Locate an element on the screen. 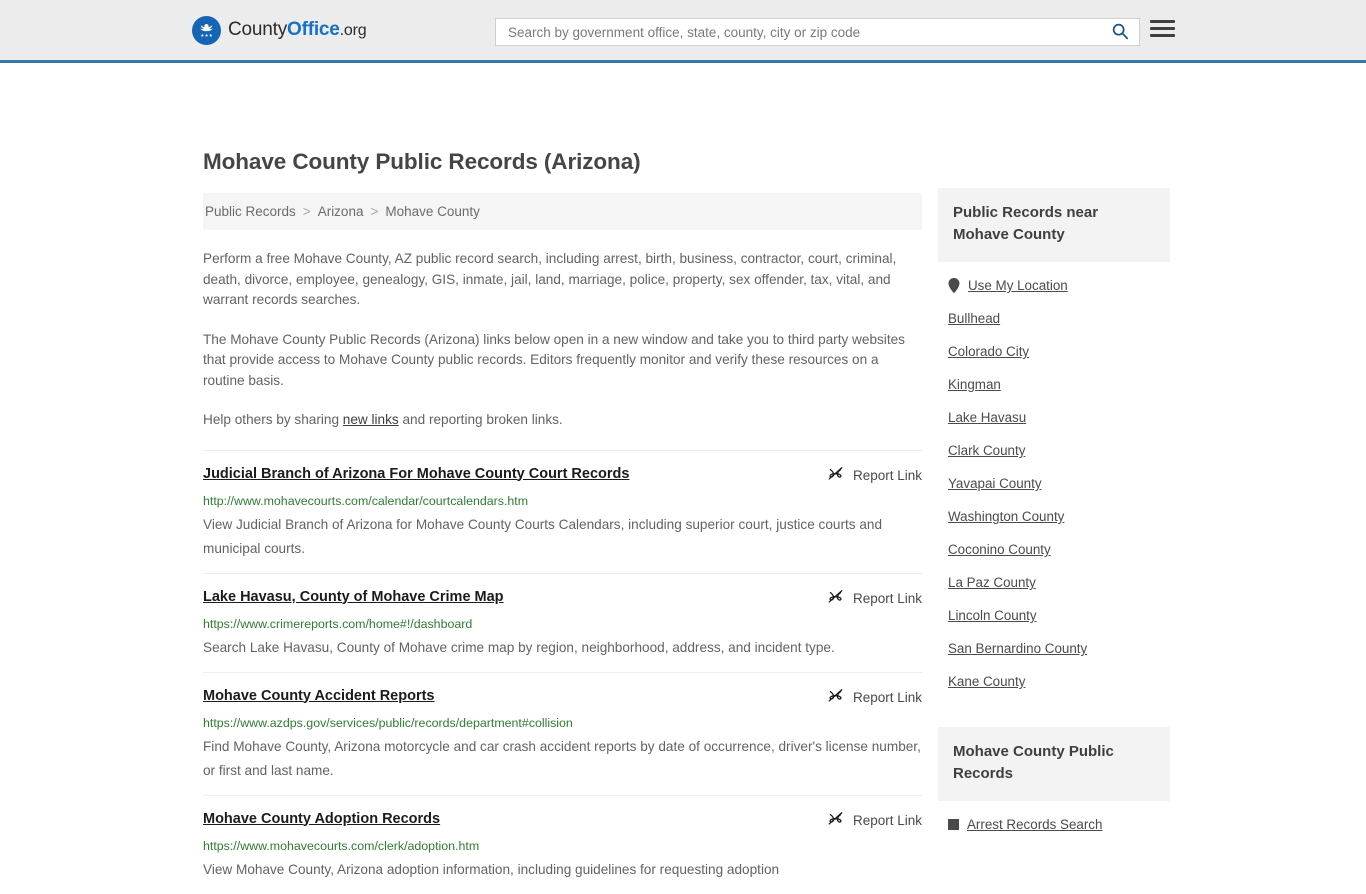 The height and width of the screenshot is (894, 1366). sidebar-link: Clark County is located at coordinates (986, 450).